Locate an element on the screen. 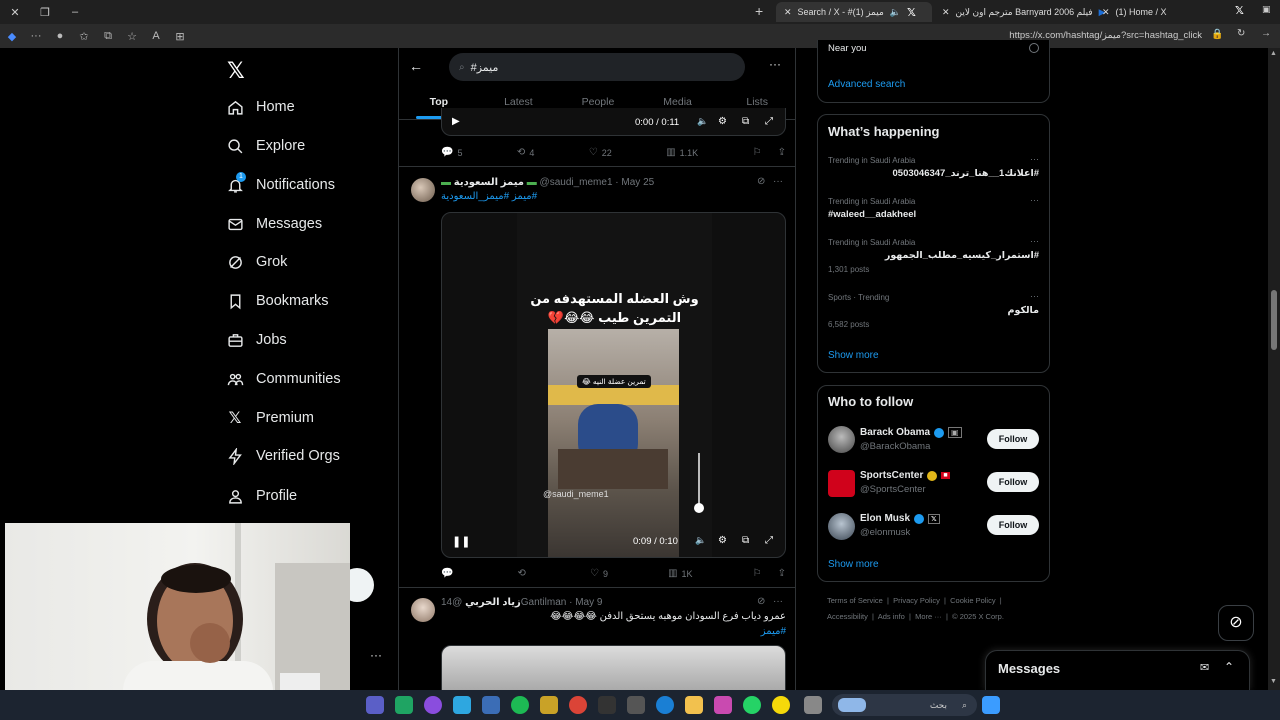  more-options-icon: ··· is located at coordinates (778, 181).